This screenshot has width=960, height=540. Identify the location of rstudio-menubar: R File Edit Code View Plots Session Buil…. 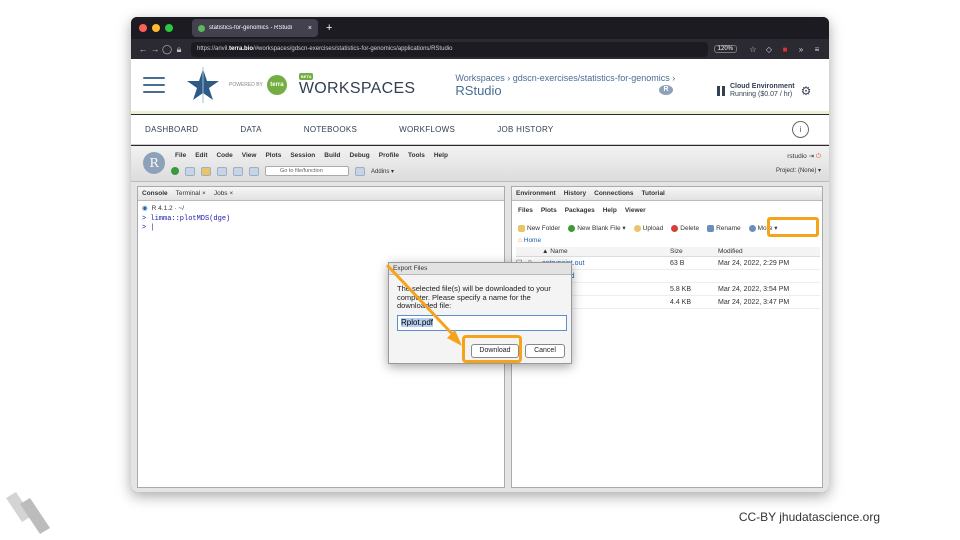
(480, 164).